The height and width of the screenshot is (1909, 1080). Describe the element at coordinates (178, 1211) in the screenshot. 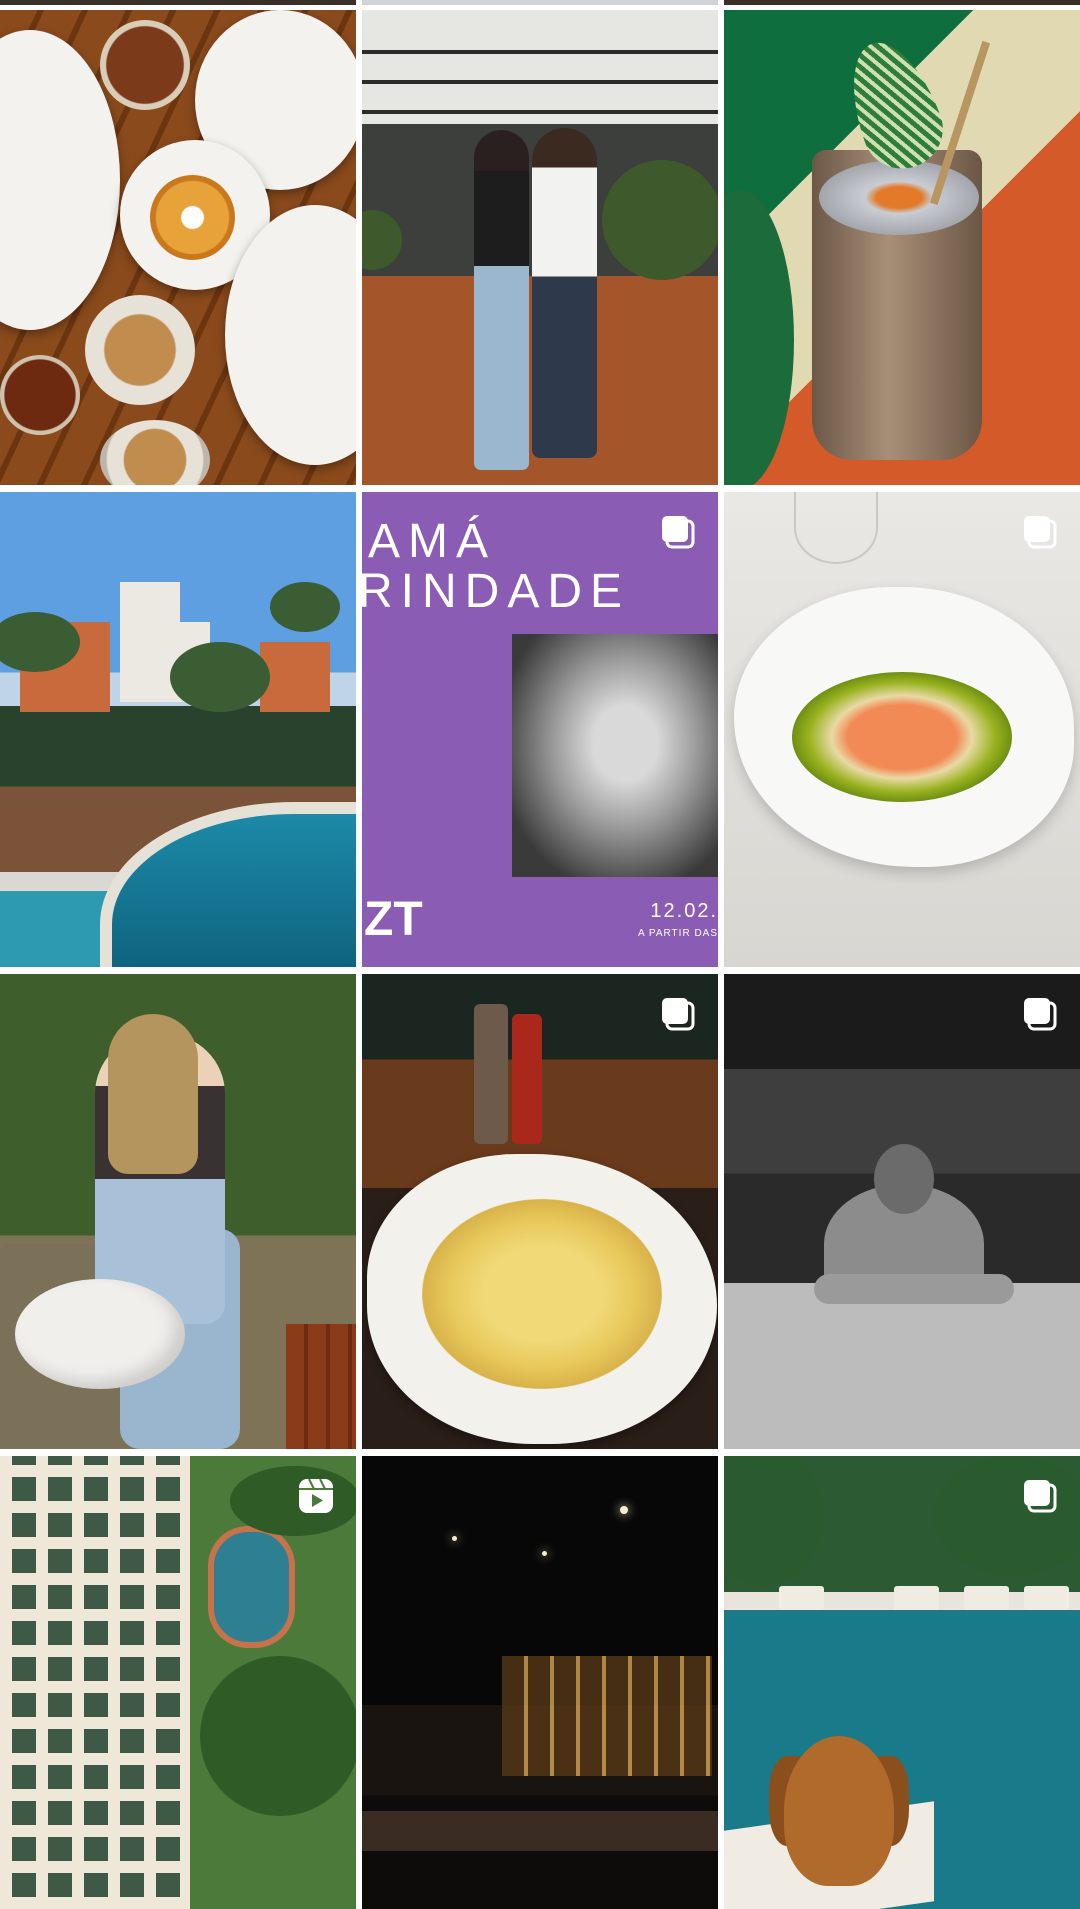

I see `post-thumbnail-woman-cat` at that location.